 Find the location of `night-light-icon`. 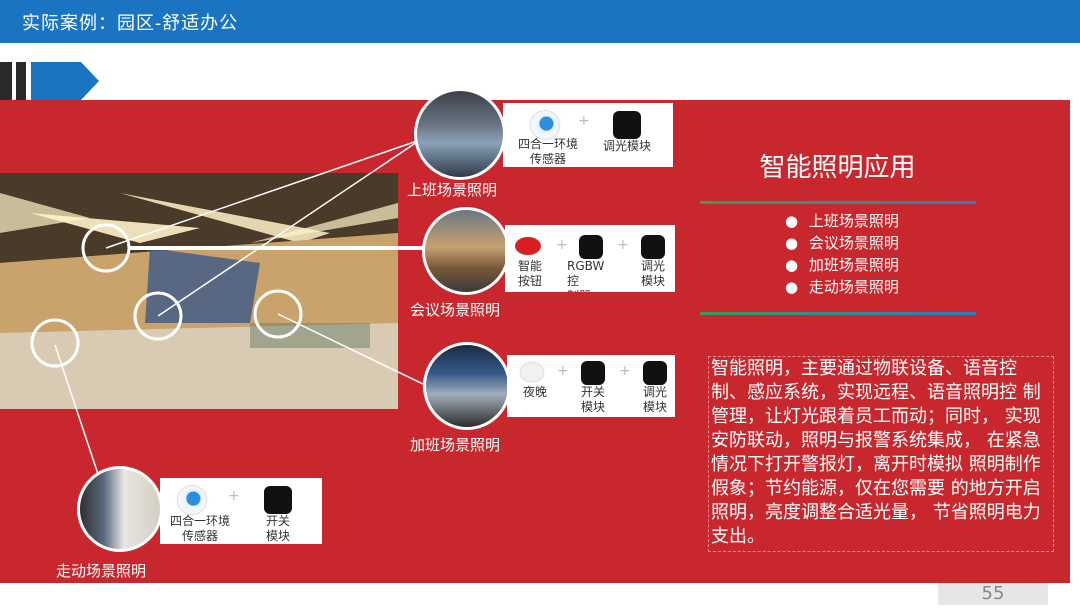

night-light-icon is located at coordinates (532, 372).